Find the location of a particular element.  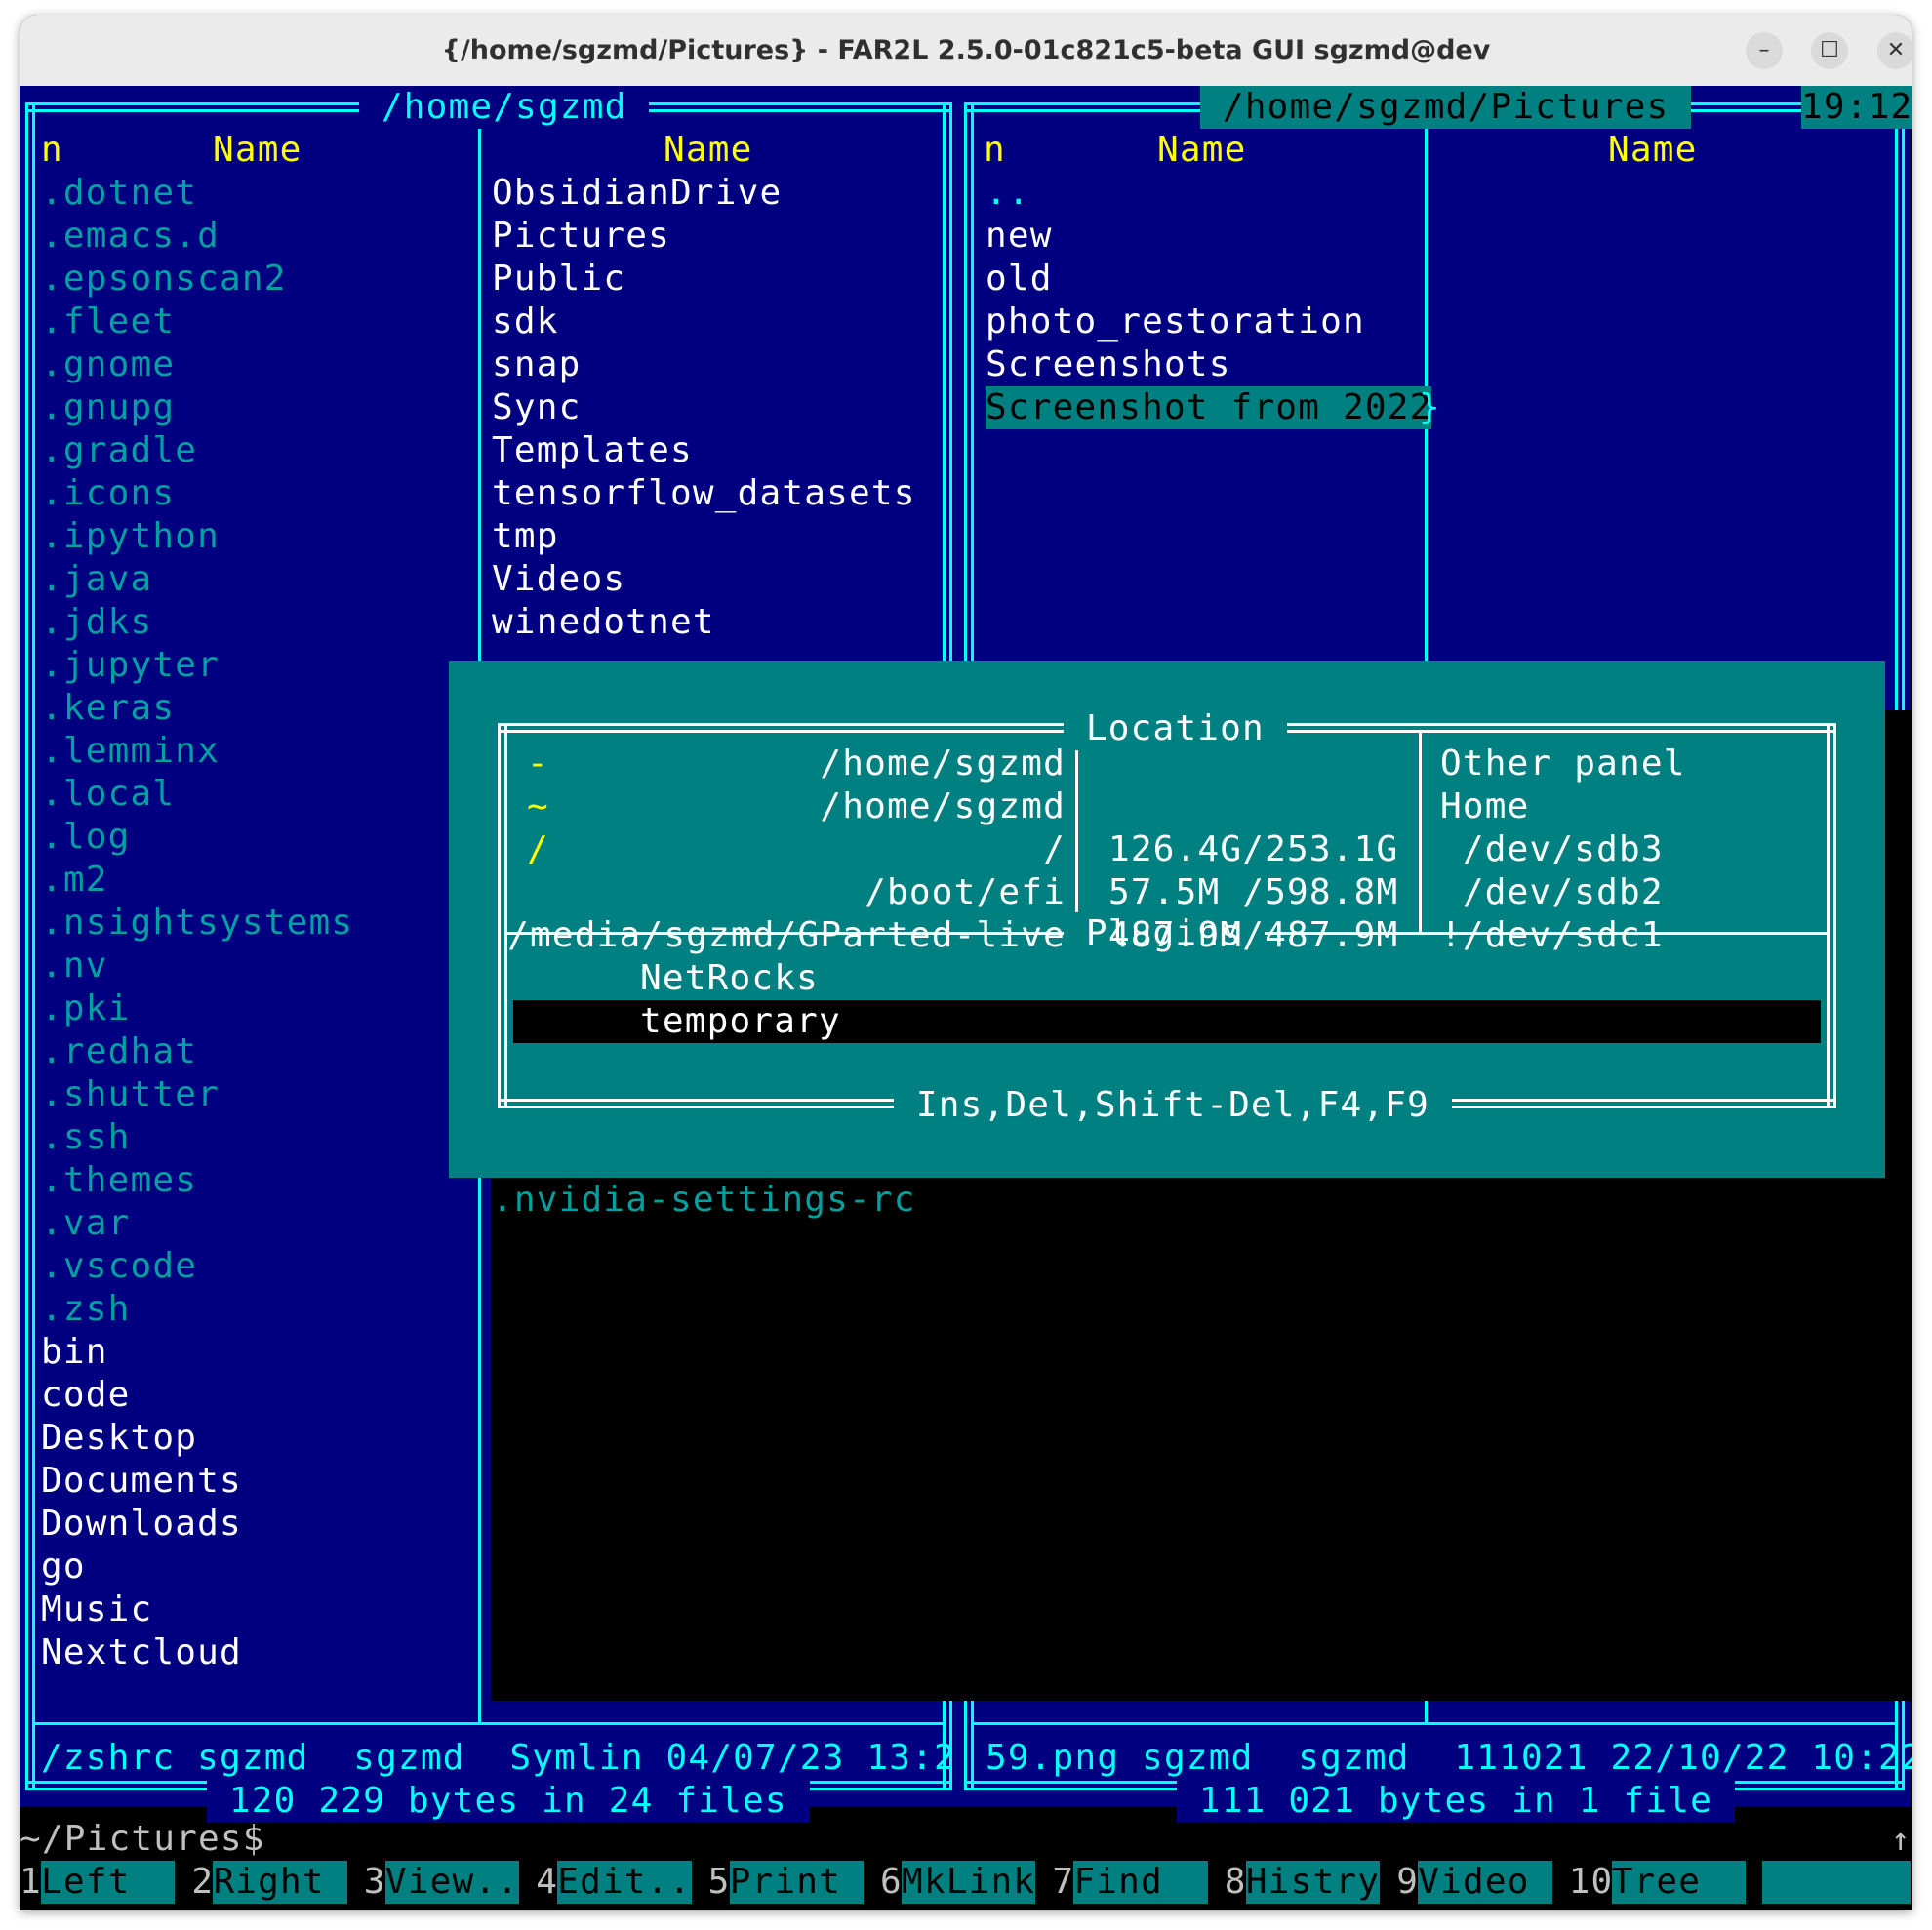

file-item: .log is located at coordinates (86, 837).